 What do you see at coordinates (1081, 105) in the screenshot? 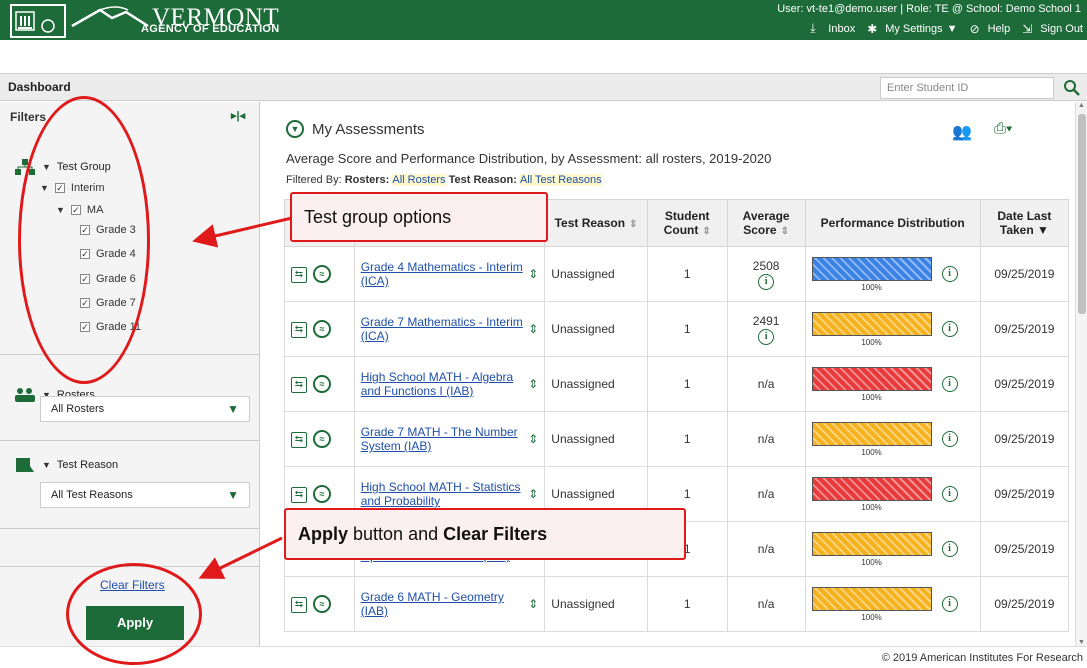
I see `scroll-up-icon: ▲` at bounding box center [1081, 105].